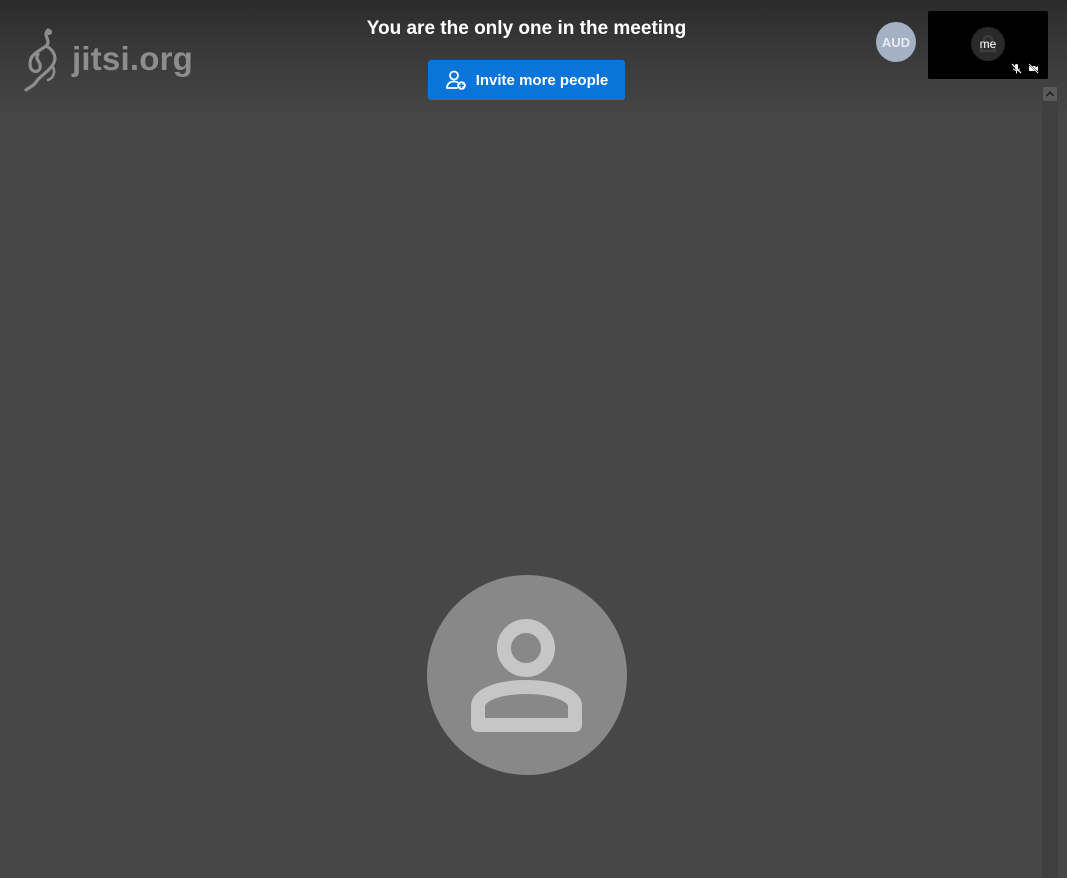 Image resolution: width=1067 pixels, height=878 pixels. Describe the element at coordinates (1025, 68) in the screenshot. I see `tile-status-indicators` at that location.